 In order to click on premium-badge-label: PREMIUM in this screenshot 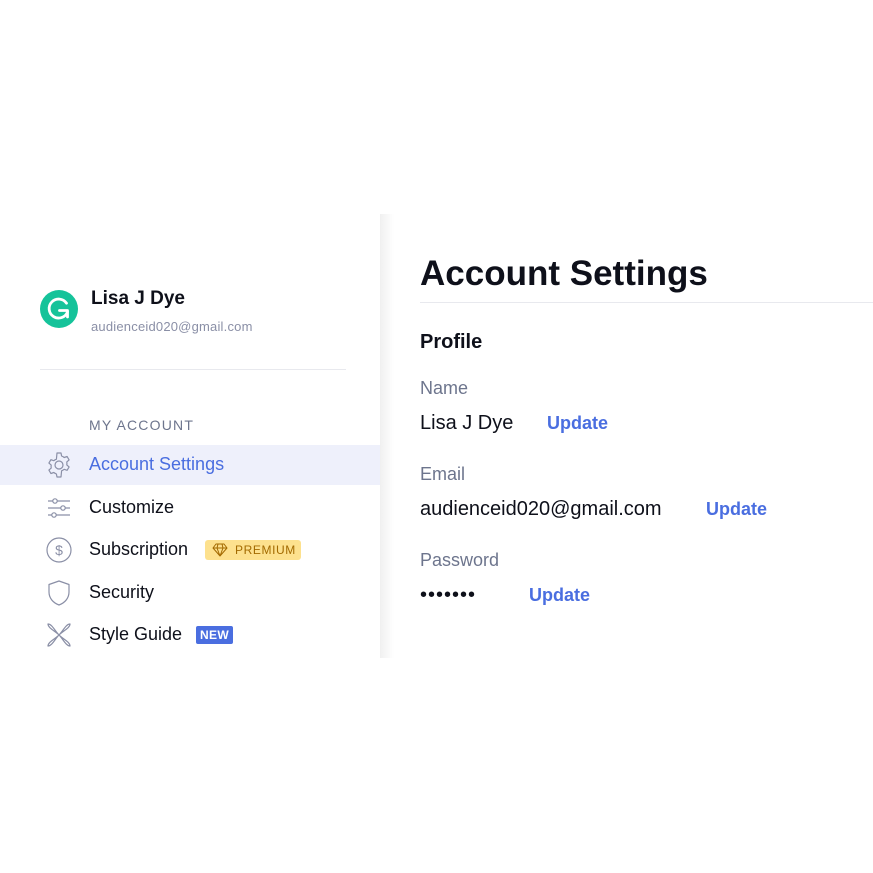, I will do `click(265, 550)`.